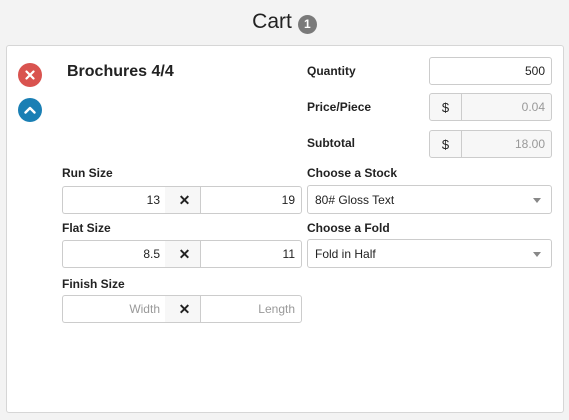  What do you see at coordinates (506, 107) in the screenshot?
I see `price-piece-field: 0.04` at bounding box center [506, 107].